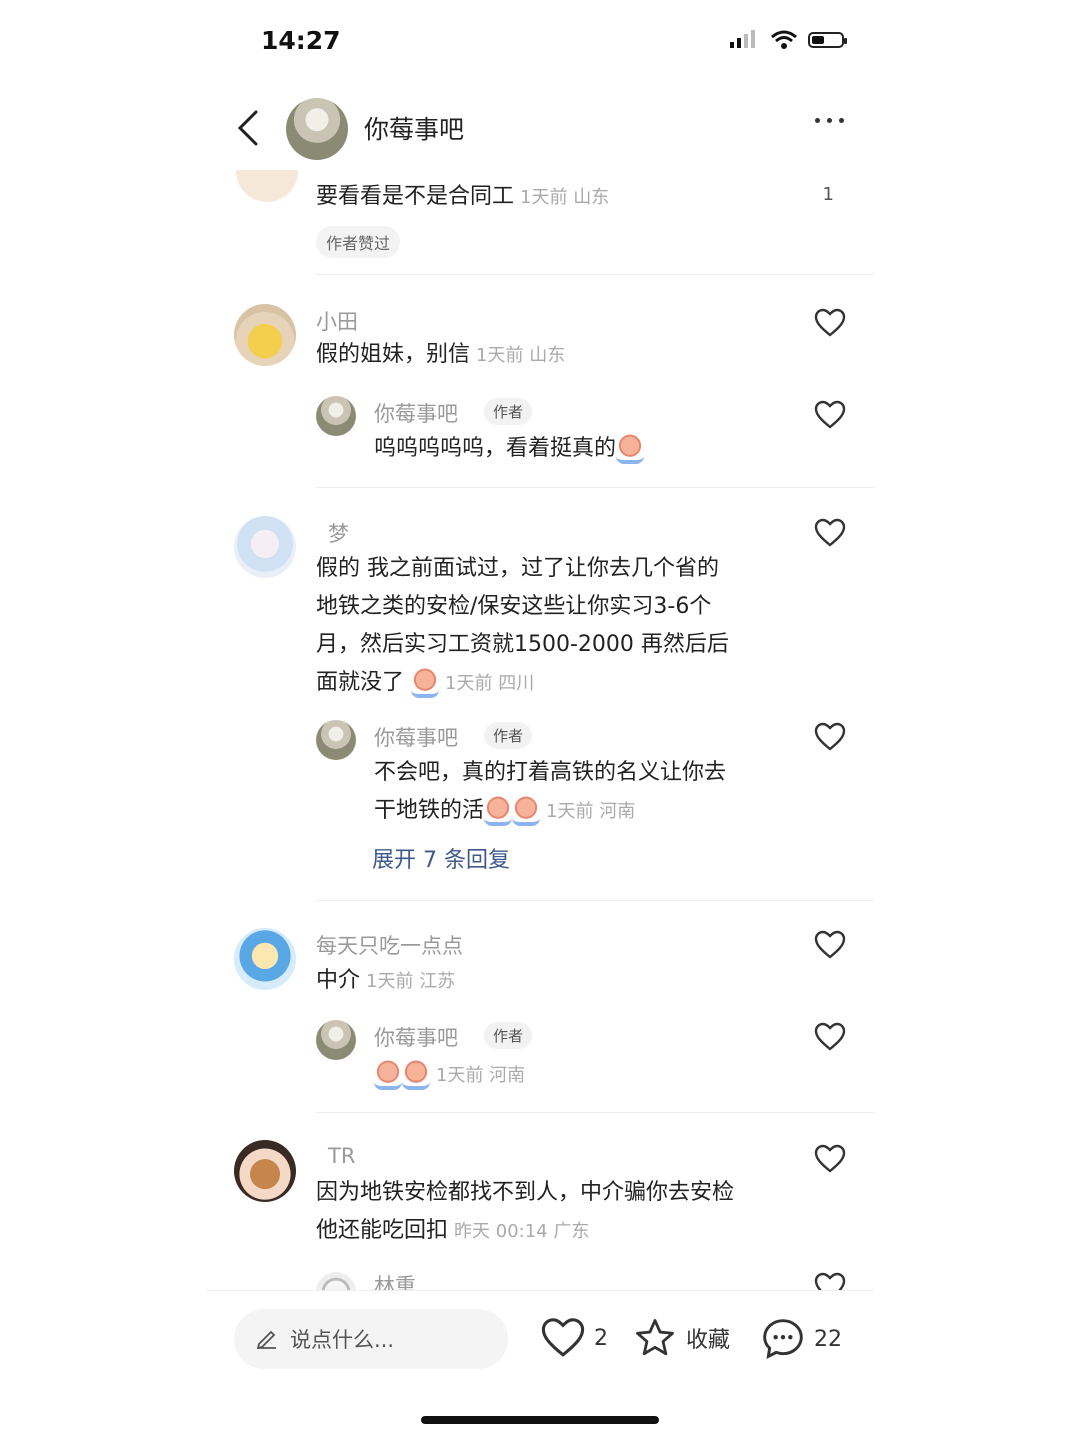 This screenshot has width=1080, height=1440. What do you see at coordinates (708, 1340) in the screenshot?
I see `collect-label: 收藏` at bounding box center [708, 1340].